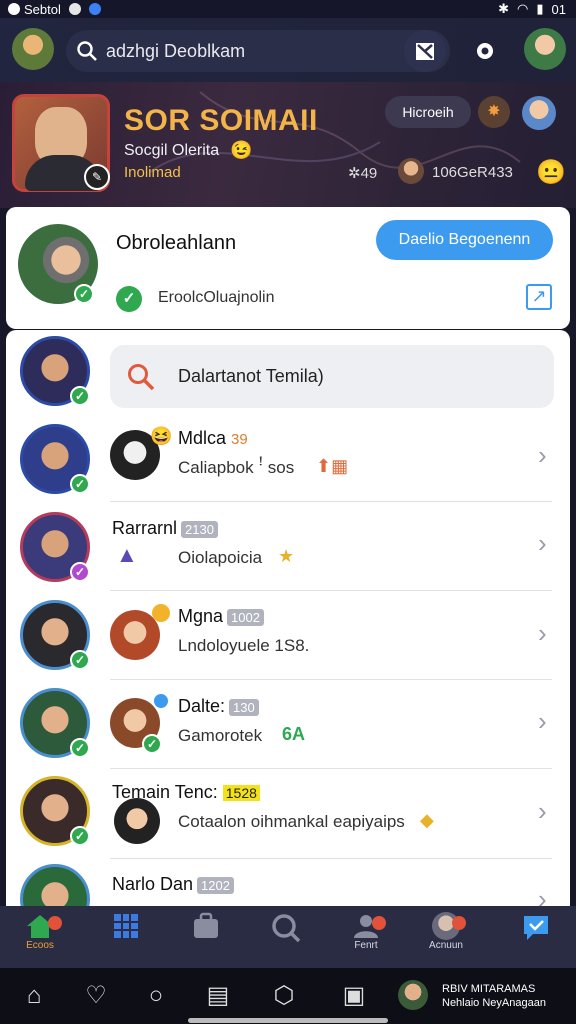 This screenshot has width=576, height=1024. I want to click on document-icon: ▤, so click(218, 996).